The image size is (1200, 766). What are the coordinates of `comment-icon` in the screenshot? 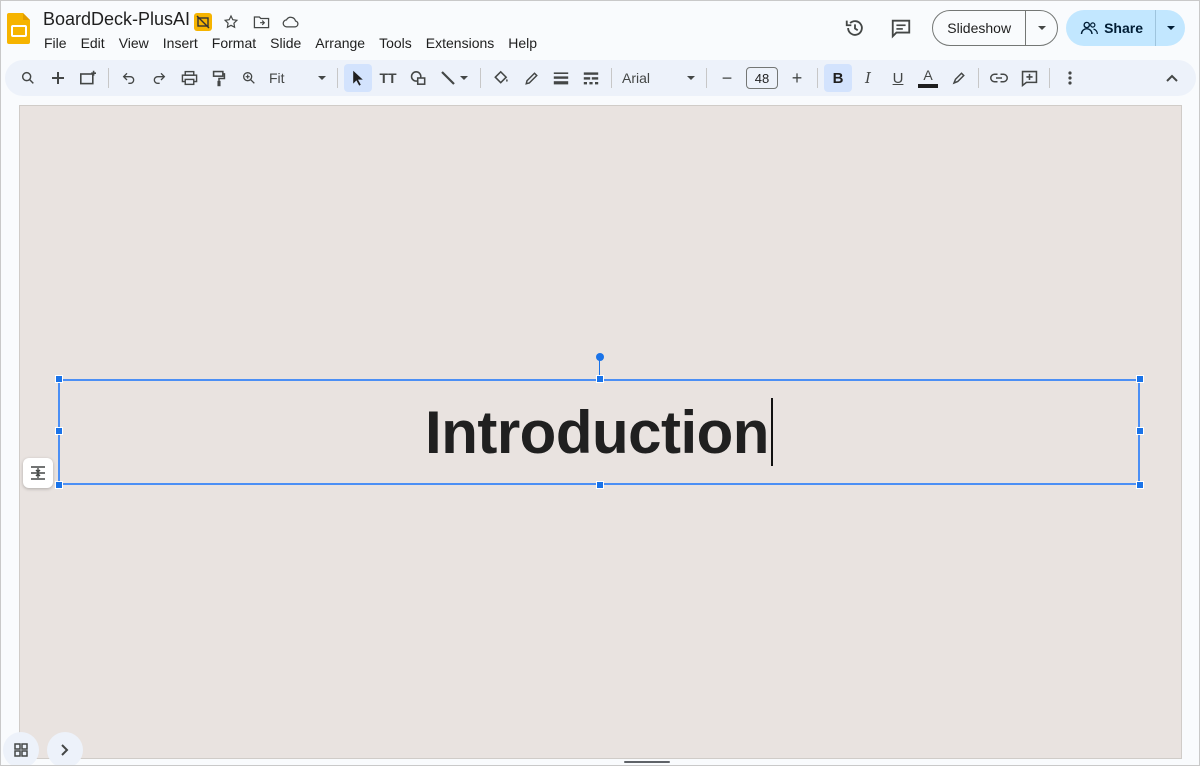 It's located at (901, 29).